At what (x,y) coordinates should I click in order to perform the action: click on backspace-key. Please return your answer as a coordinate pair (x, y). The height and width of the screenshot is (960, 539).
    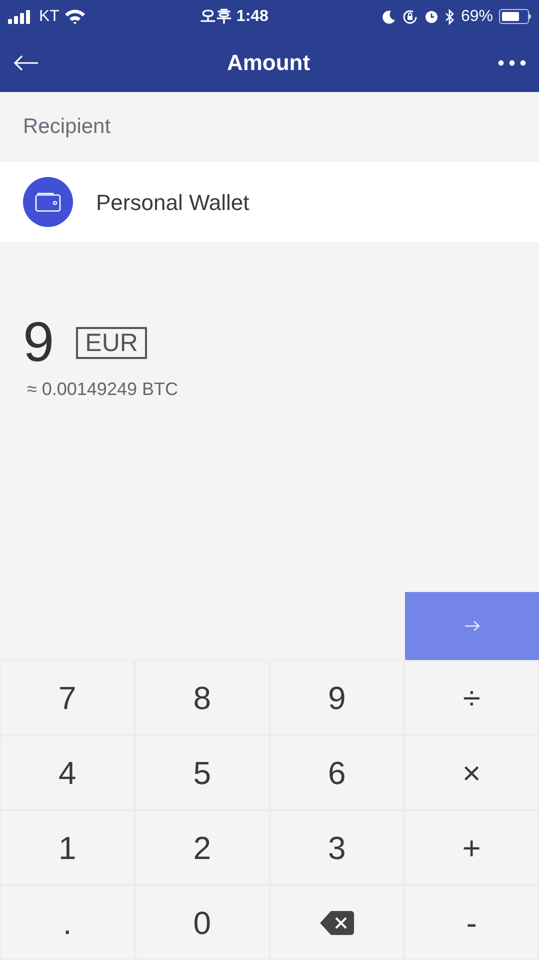
    Looking at the image, I should click on (337, 922).